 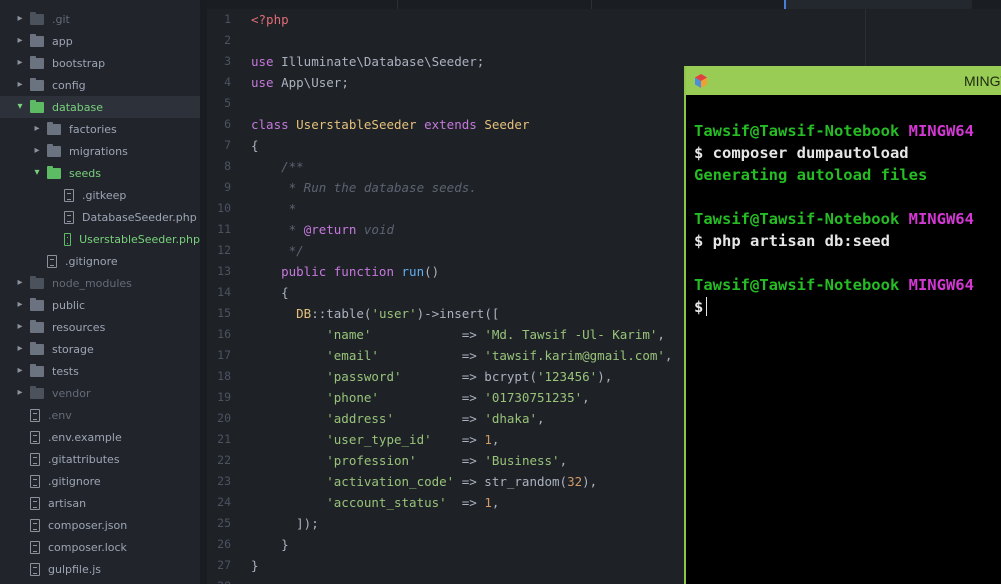 What do you see at coordinates (458, 334) in the screenshot?
I see `code-line: 'name' => 'Md. Tawsif -Ul- Karim',` at bounding box center [458, 334].